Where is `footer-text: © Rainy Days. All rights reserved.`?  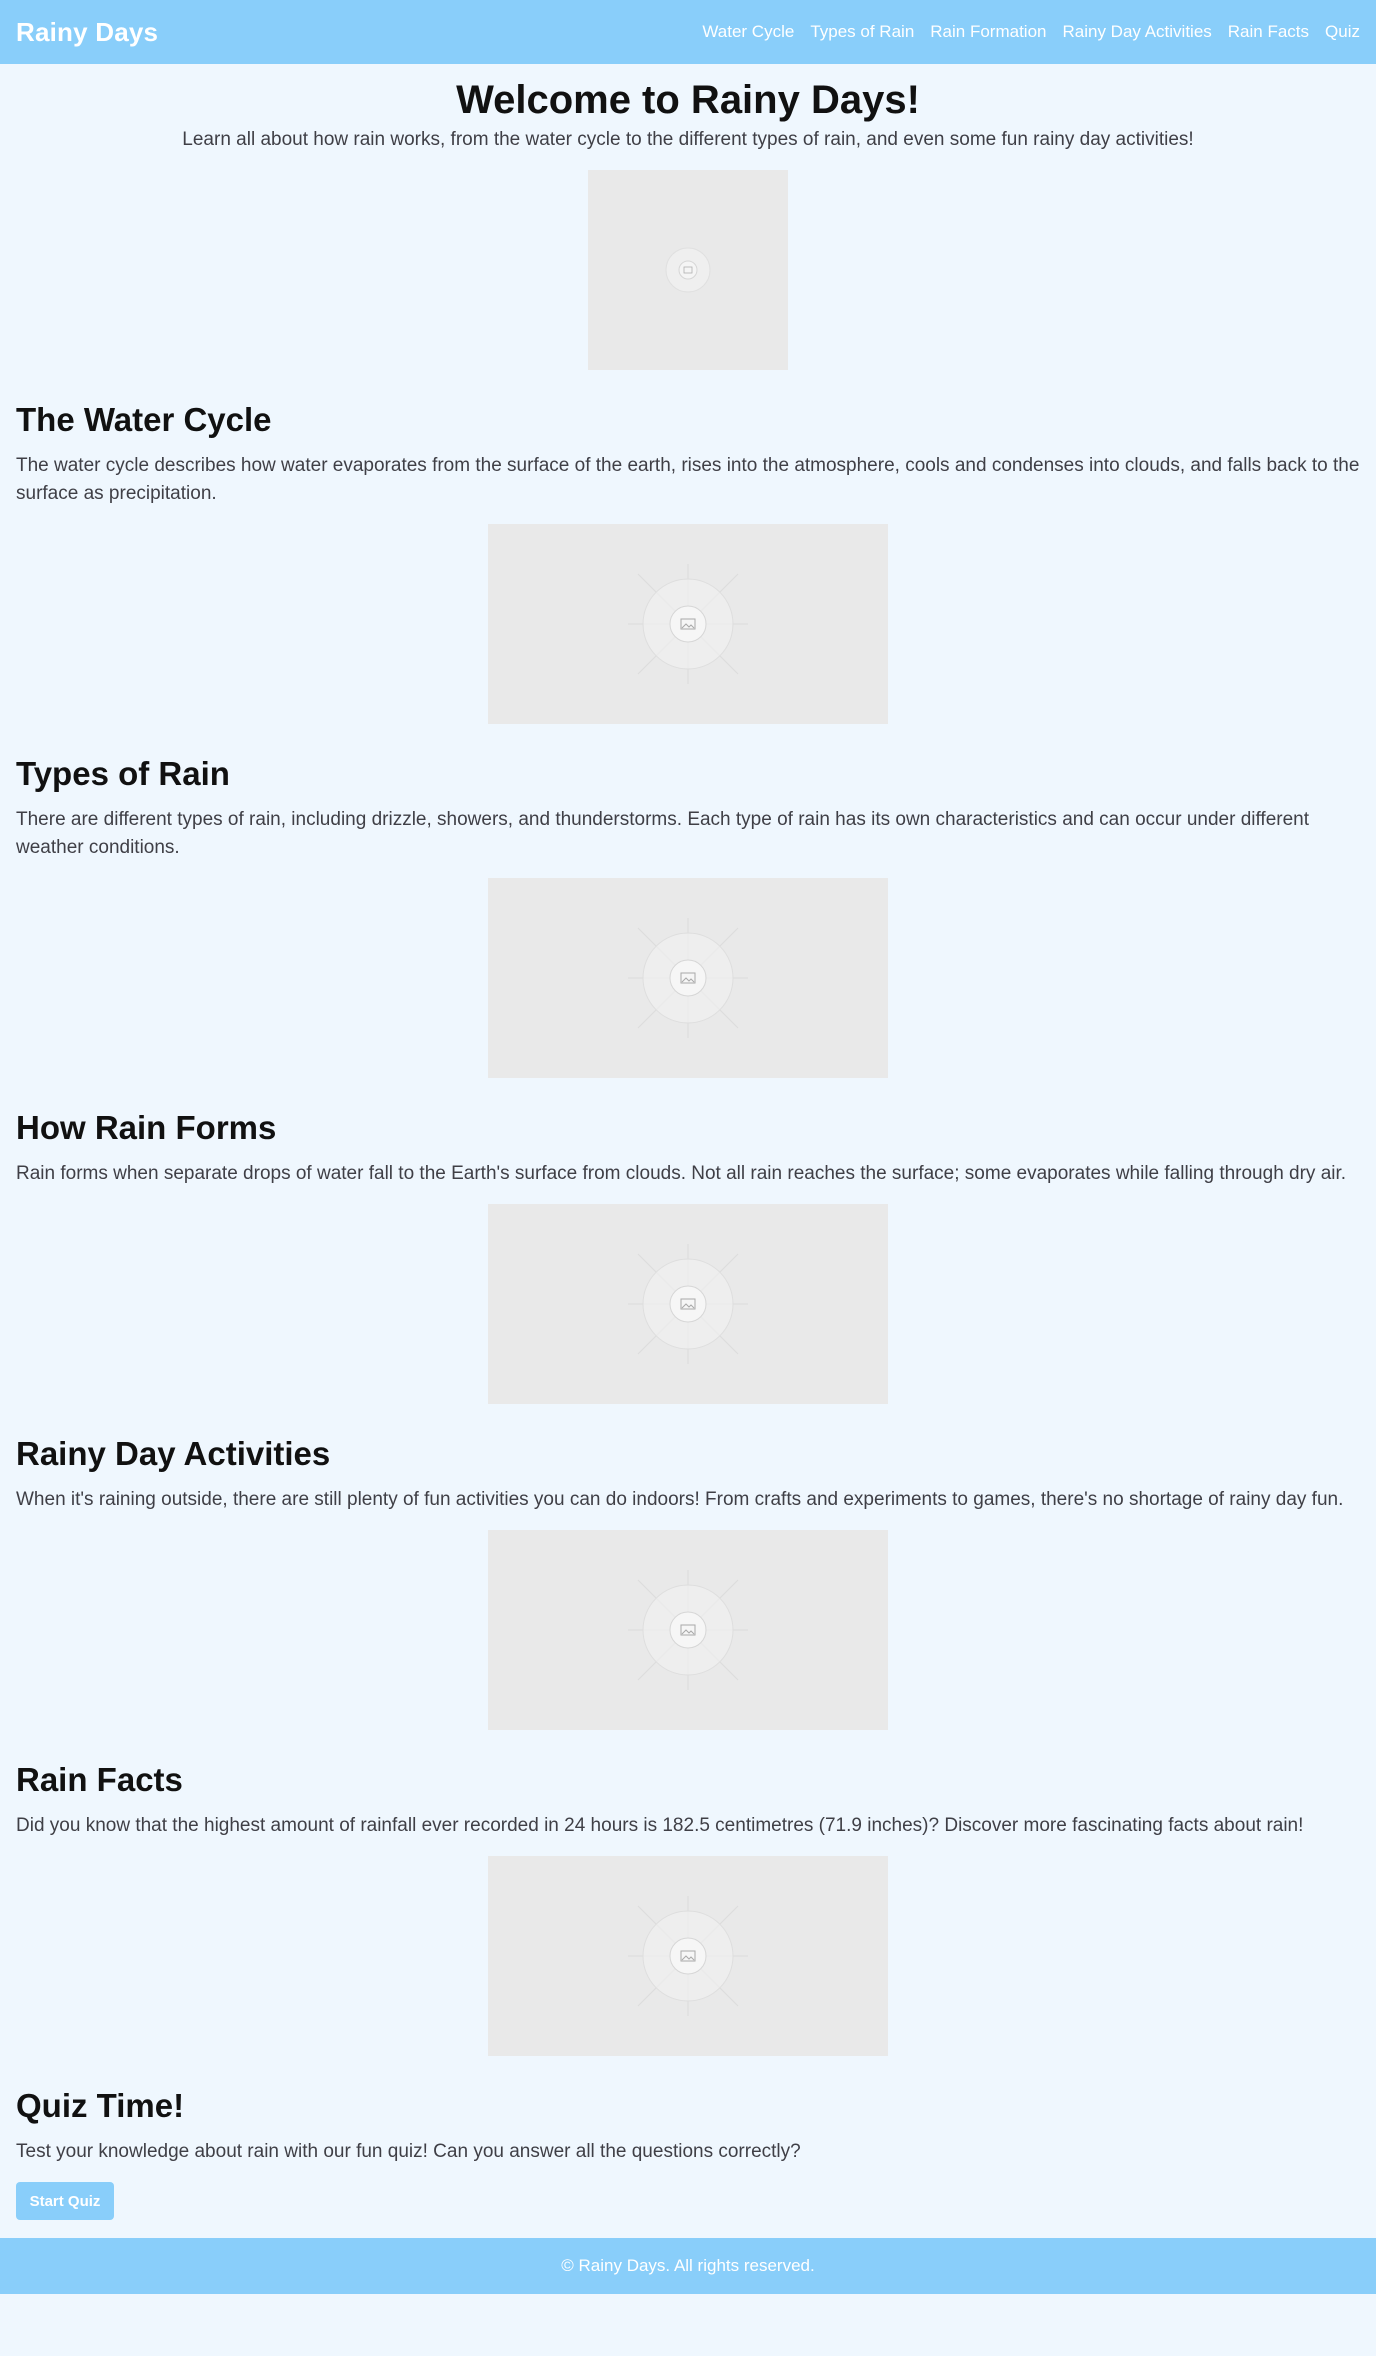
footer-text: © Rainy Days. All rights reserved. is located at coordinates (688, 2265).